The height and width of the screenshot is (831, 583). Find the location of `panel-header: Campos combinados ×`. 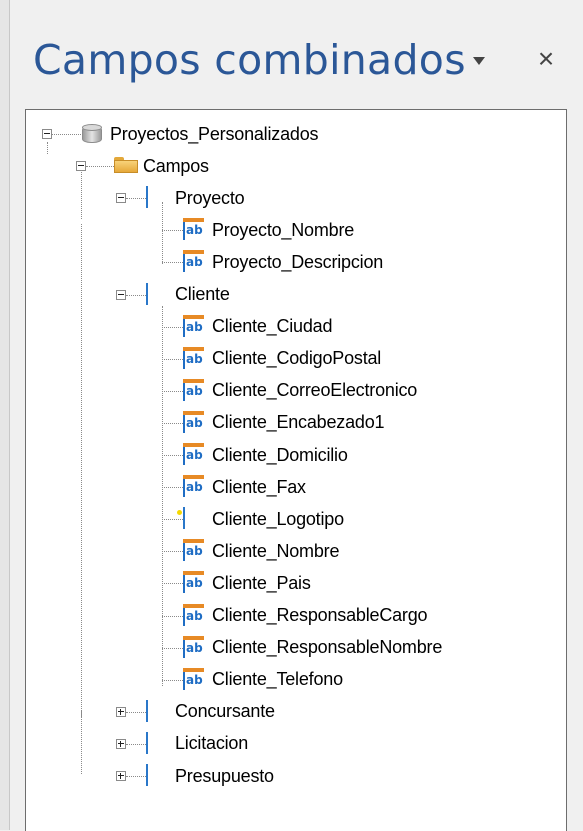

panel-header: Campos combinados × is located at coordinates (296, 55).